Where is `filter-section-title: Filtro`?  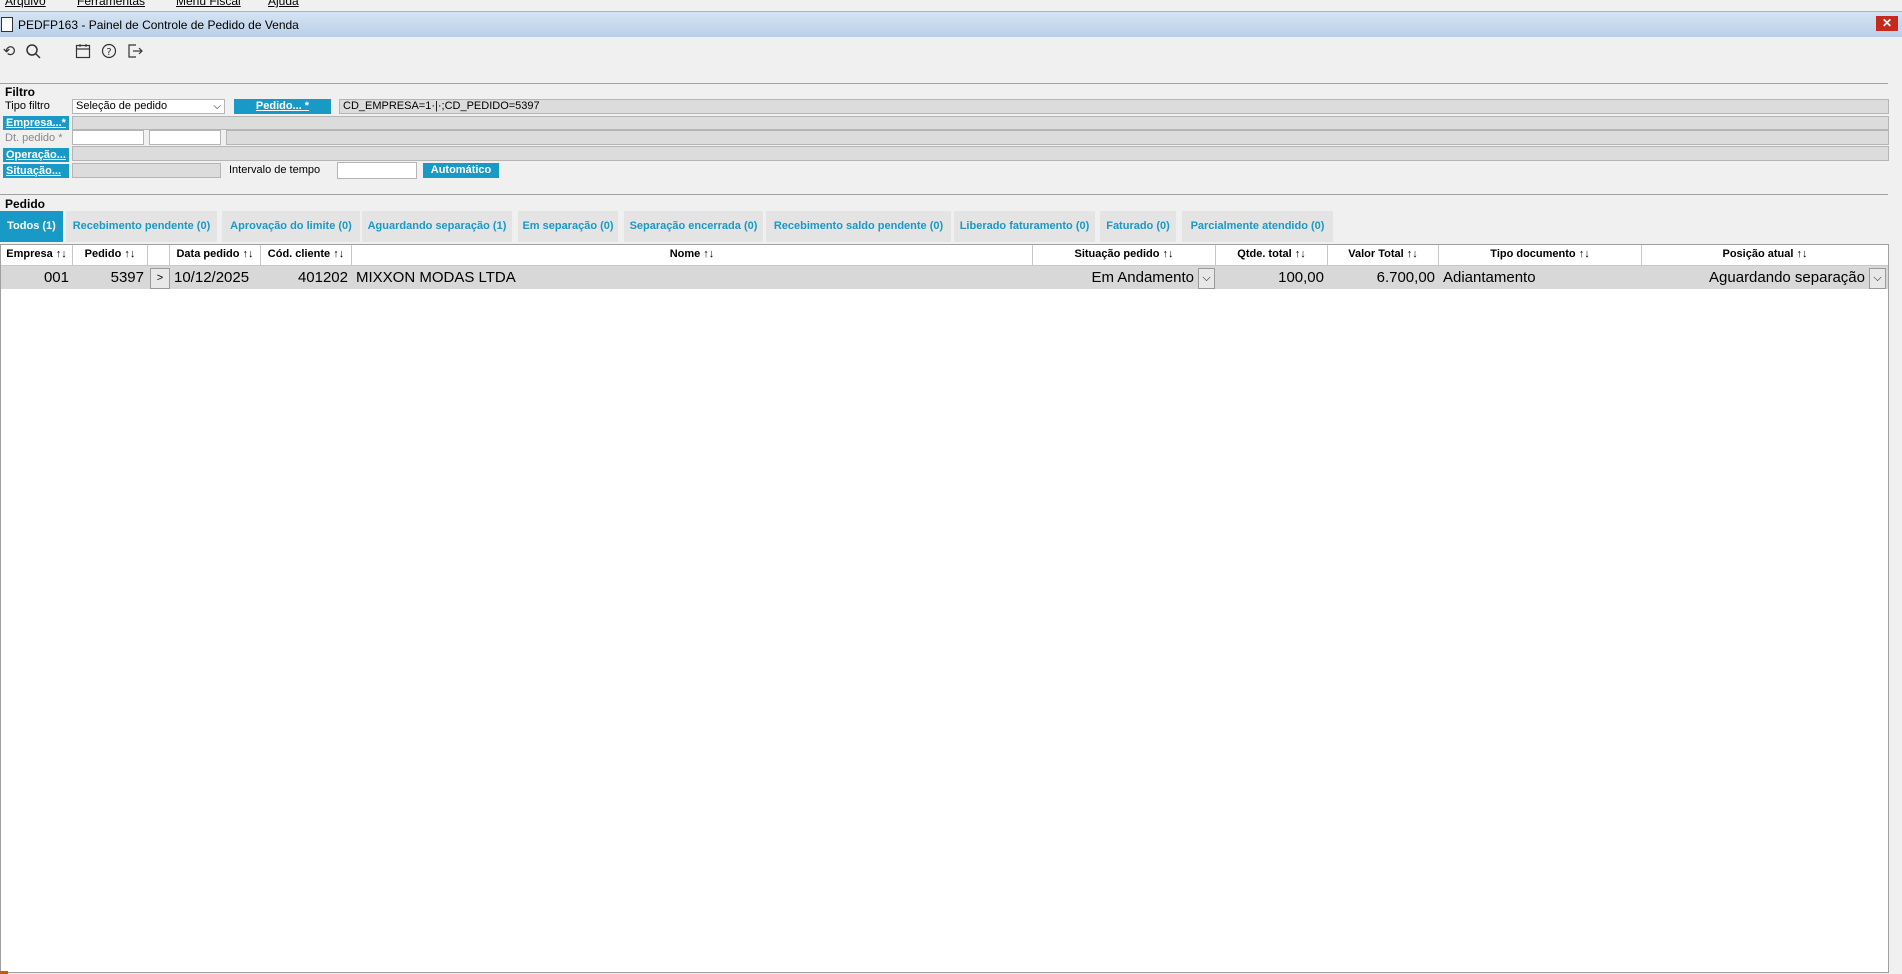
filter-section-title: Filtro is located at coordinates (20, 92).